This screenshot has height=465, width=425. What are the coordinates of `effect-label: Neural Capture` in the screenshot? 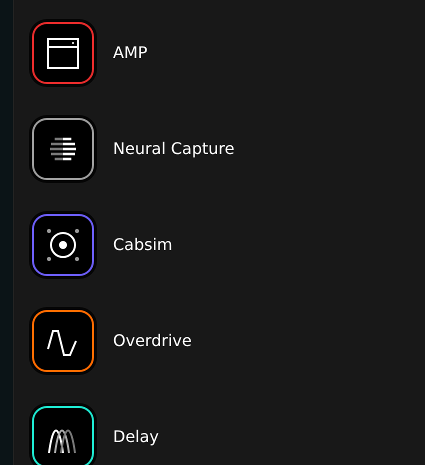 It's located at (173, 149).